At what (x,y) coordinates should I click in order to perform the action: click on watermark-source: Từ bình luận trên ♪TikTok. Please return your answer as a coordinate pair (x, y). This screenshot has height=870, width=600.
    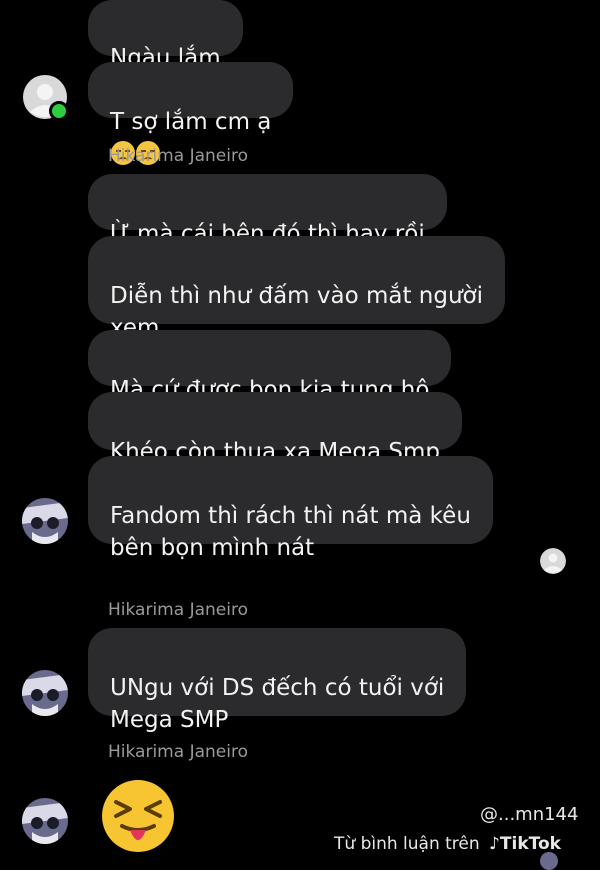
    Looking at the image, I should click on (447, 844).